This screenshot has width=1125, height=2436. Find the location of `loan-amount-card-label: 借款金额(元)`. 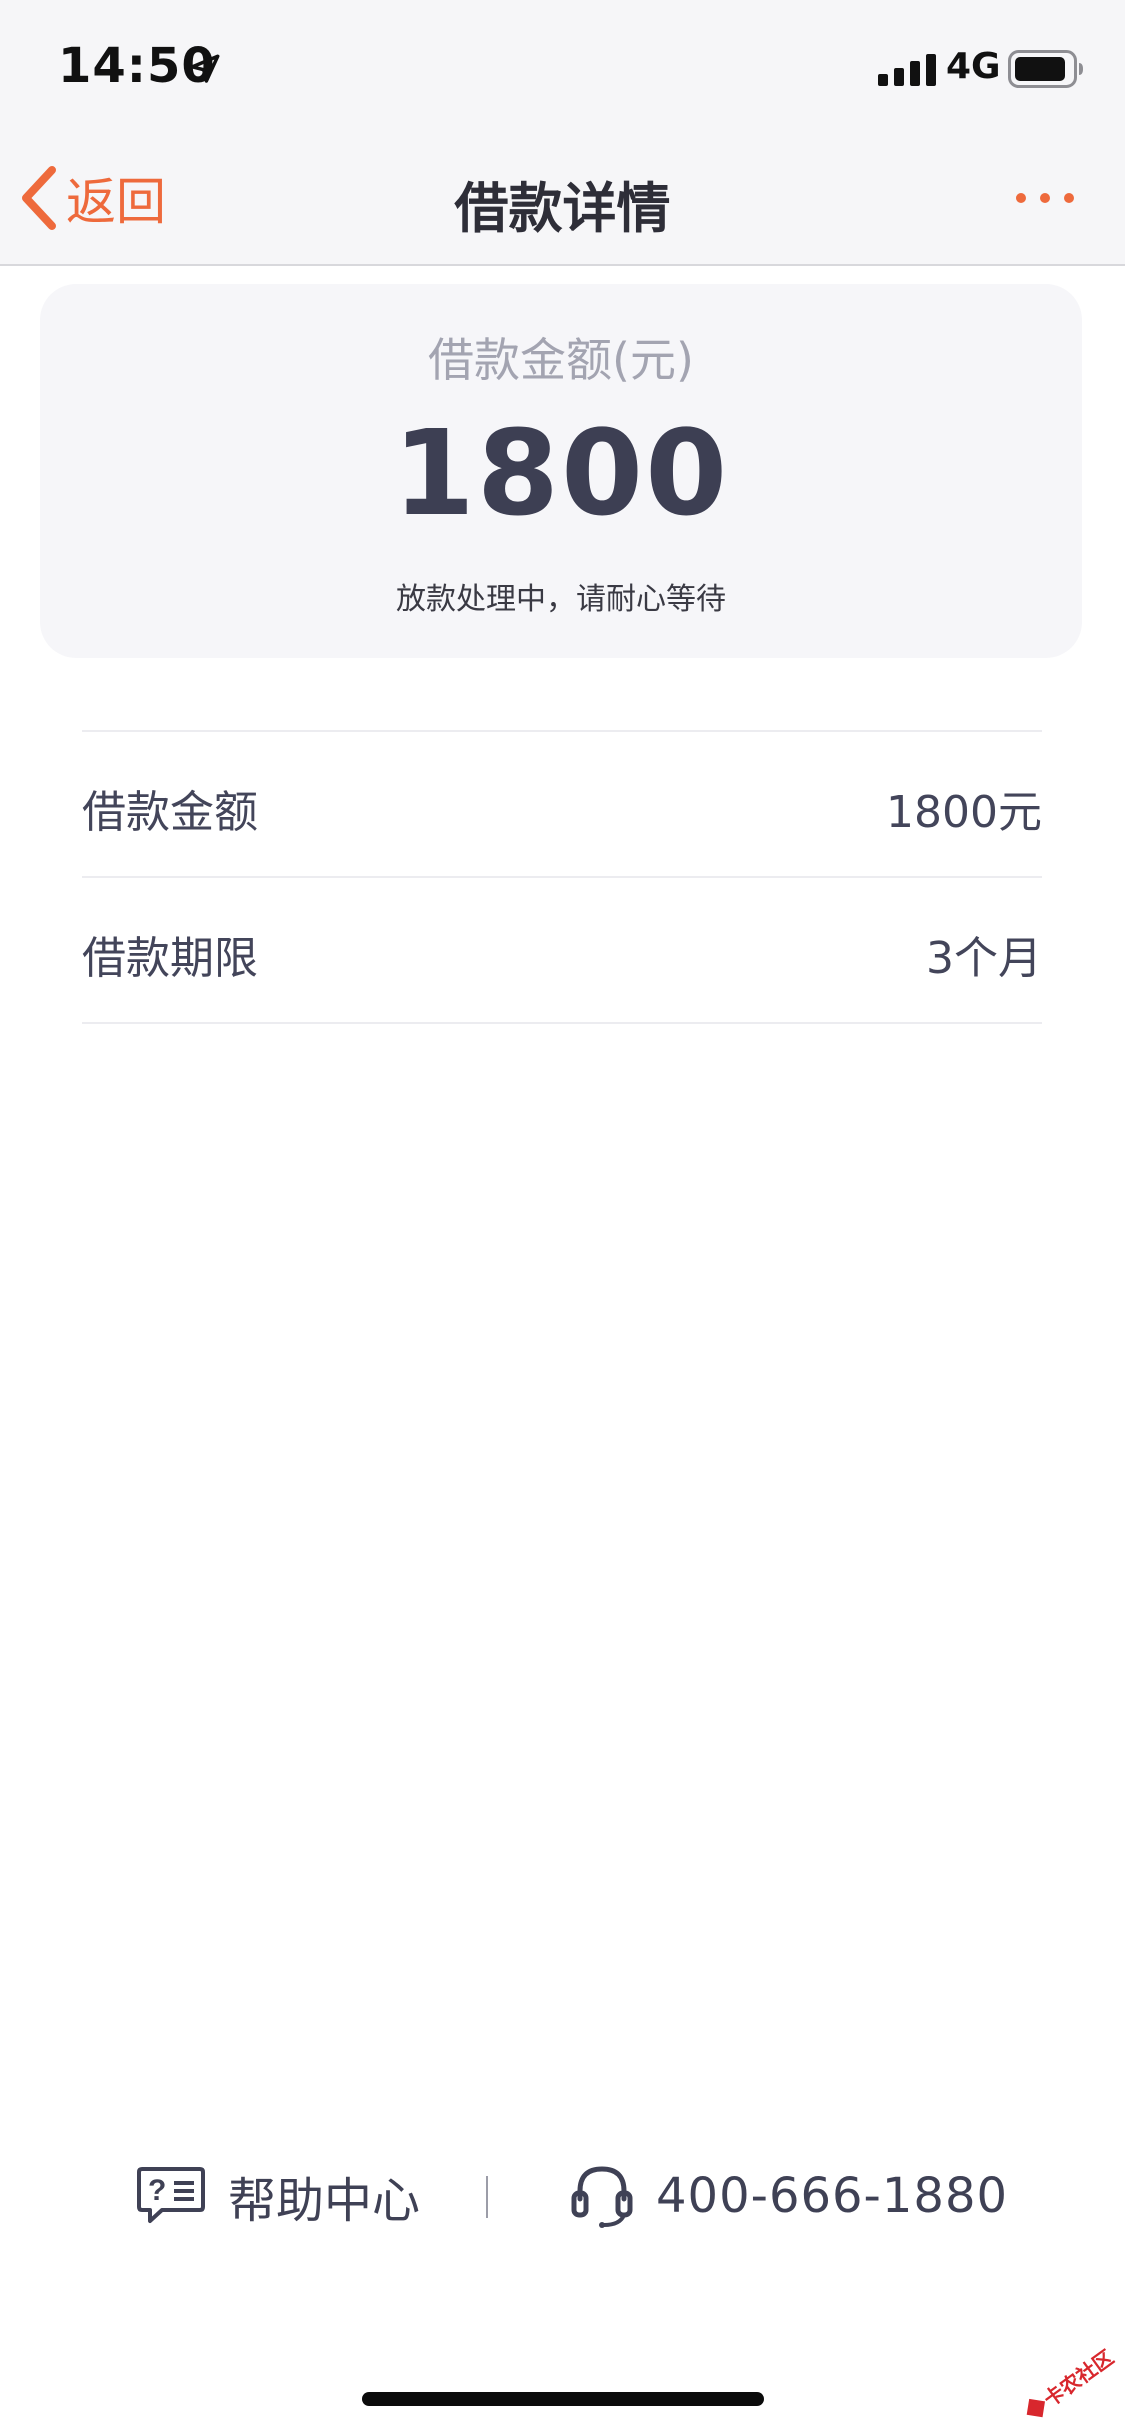

loan-amount-card-label: 借款金额(元) is located at coordinates (561, 360).